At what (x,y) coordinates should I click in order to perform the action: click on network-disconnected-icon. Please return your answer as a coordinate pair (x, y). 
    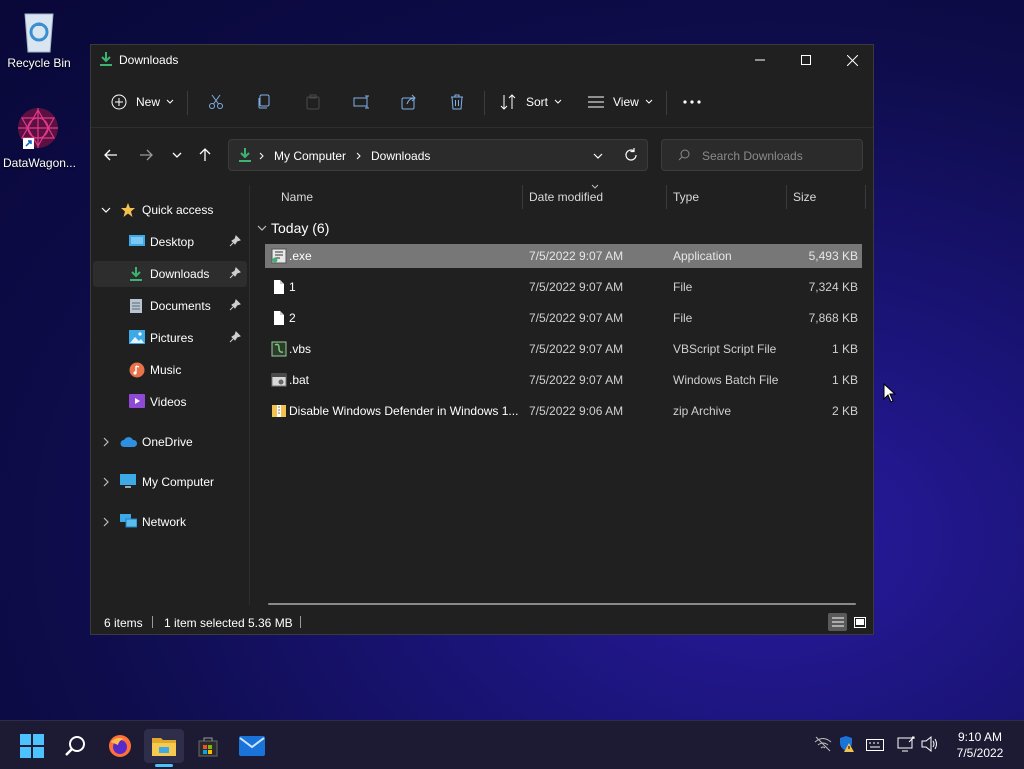
    Looking at the image, I should click on (823, 744).